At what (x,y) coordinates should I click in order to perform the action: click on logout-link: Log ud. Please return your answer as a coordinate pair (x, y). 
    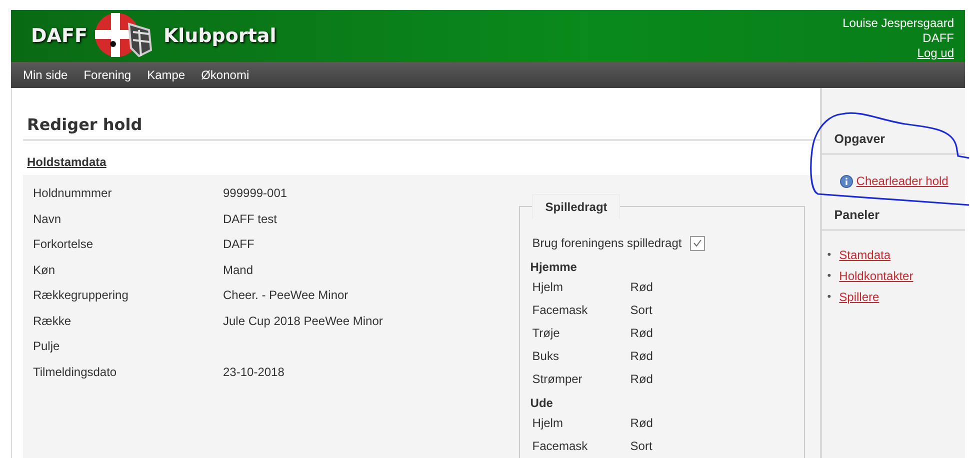
    Looking at the image, I should click on (935, 53).